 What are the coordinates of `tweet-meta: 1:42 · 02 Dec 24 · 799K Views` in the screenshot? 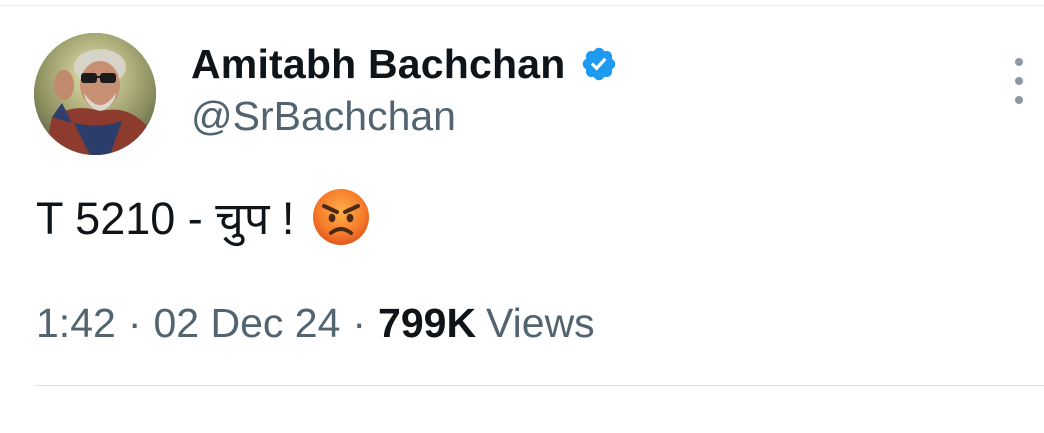 It's located at (315, 323).